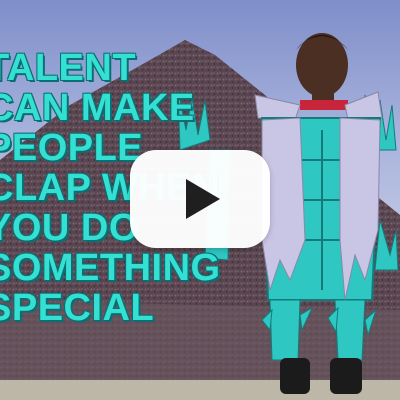 The height and width of the screenshot is (400, 400). Describe the element at coordinates (77, 308) in the screenshot. I see `caption-line: SPECIAL` at that location.